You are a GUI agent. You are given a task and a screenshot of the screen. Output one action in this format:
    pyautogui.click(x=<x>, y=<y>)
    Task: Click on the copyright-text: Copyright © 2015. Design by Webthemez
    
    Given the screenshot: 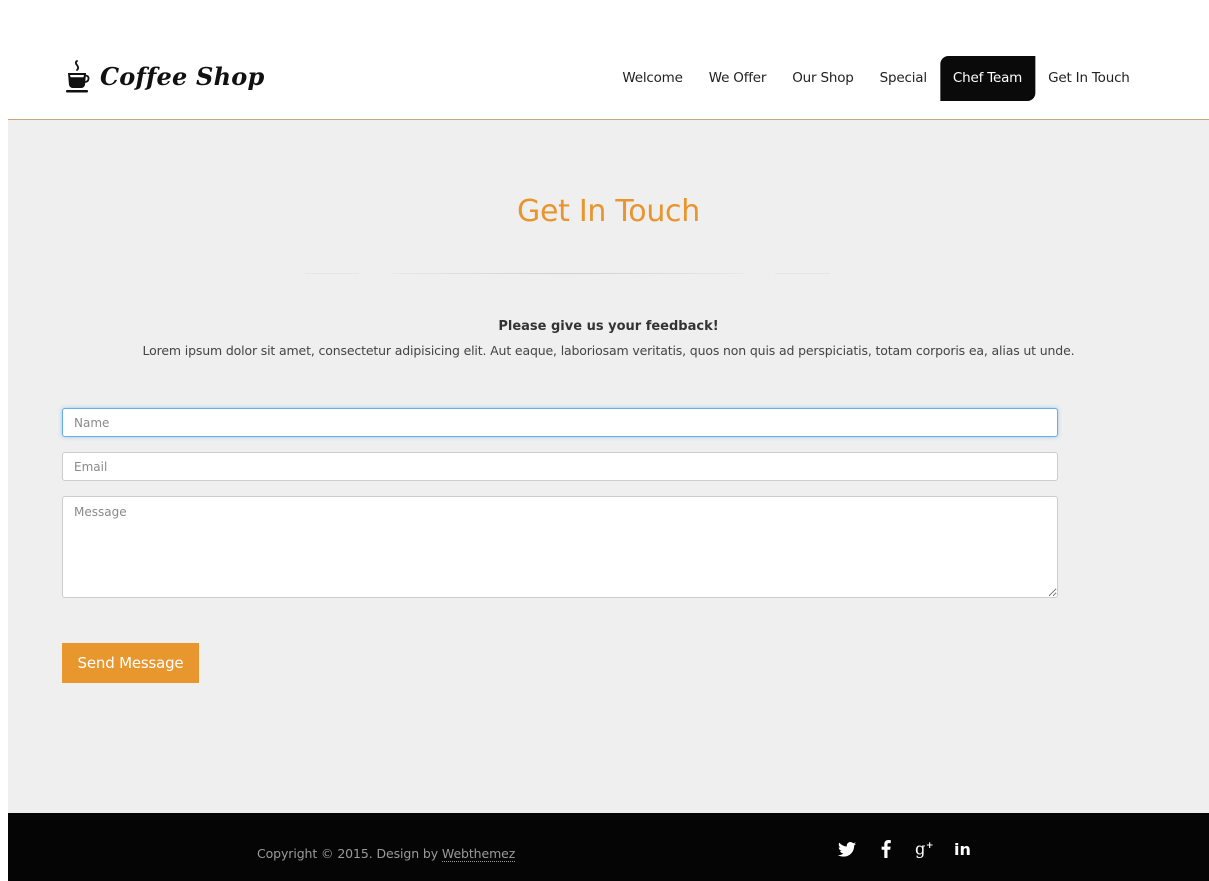 What is the action you would take?
    pyautogui.click(x=386, y=854)
    